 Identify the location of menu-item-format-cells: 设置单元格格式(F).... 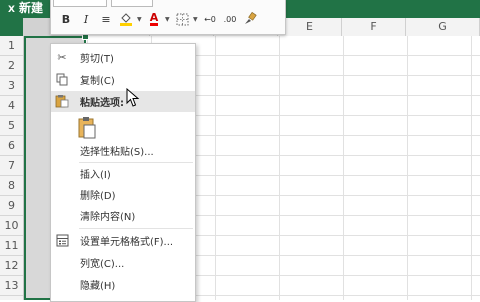
(123, 240).